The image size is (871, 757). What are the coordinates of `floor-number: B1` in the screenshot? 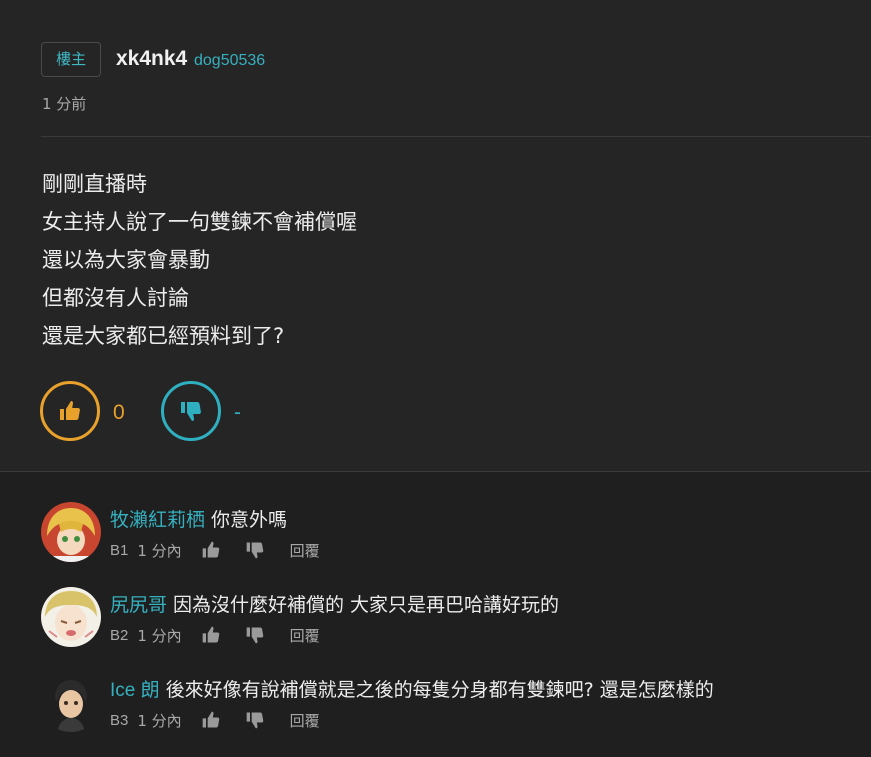 It's located at (119, 550).